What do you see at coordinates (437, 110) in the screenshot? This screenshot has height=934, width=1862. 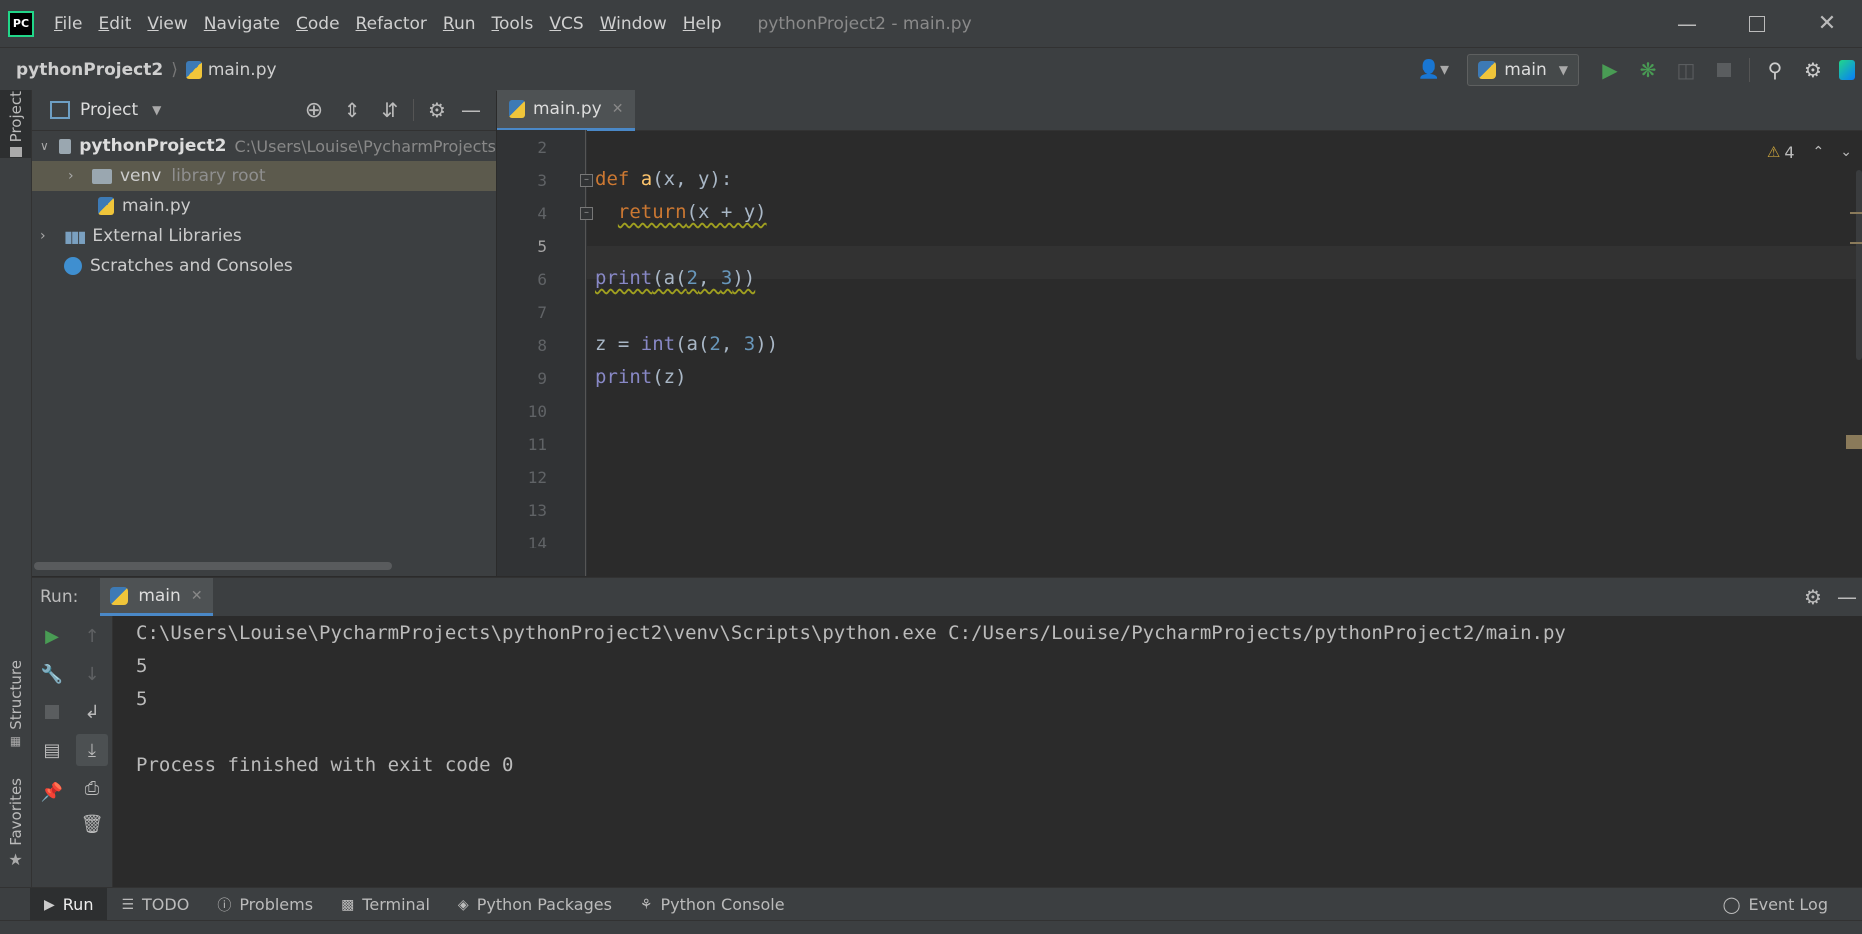 I see `panel-settings-icon: ⚙` at bounding box center [437, 110].